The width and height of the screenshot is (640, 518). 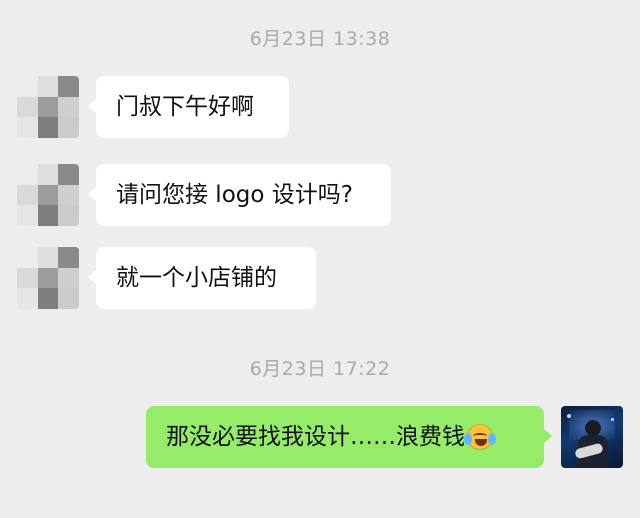 What do you see at coordinates (188, 107) in the screenshot?
I see `message-bubble: 门叔下午好啊` at bounding box center [188, 107].